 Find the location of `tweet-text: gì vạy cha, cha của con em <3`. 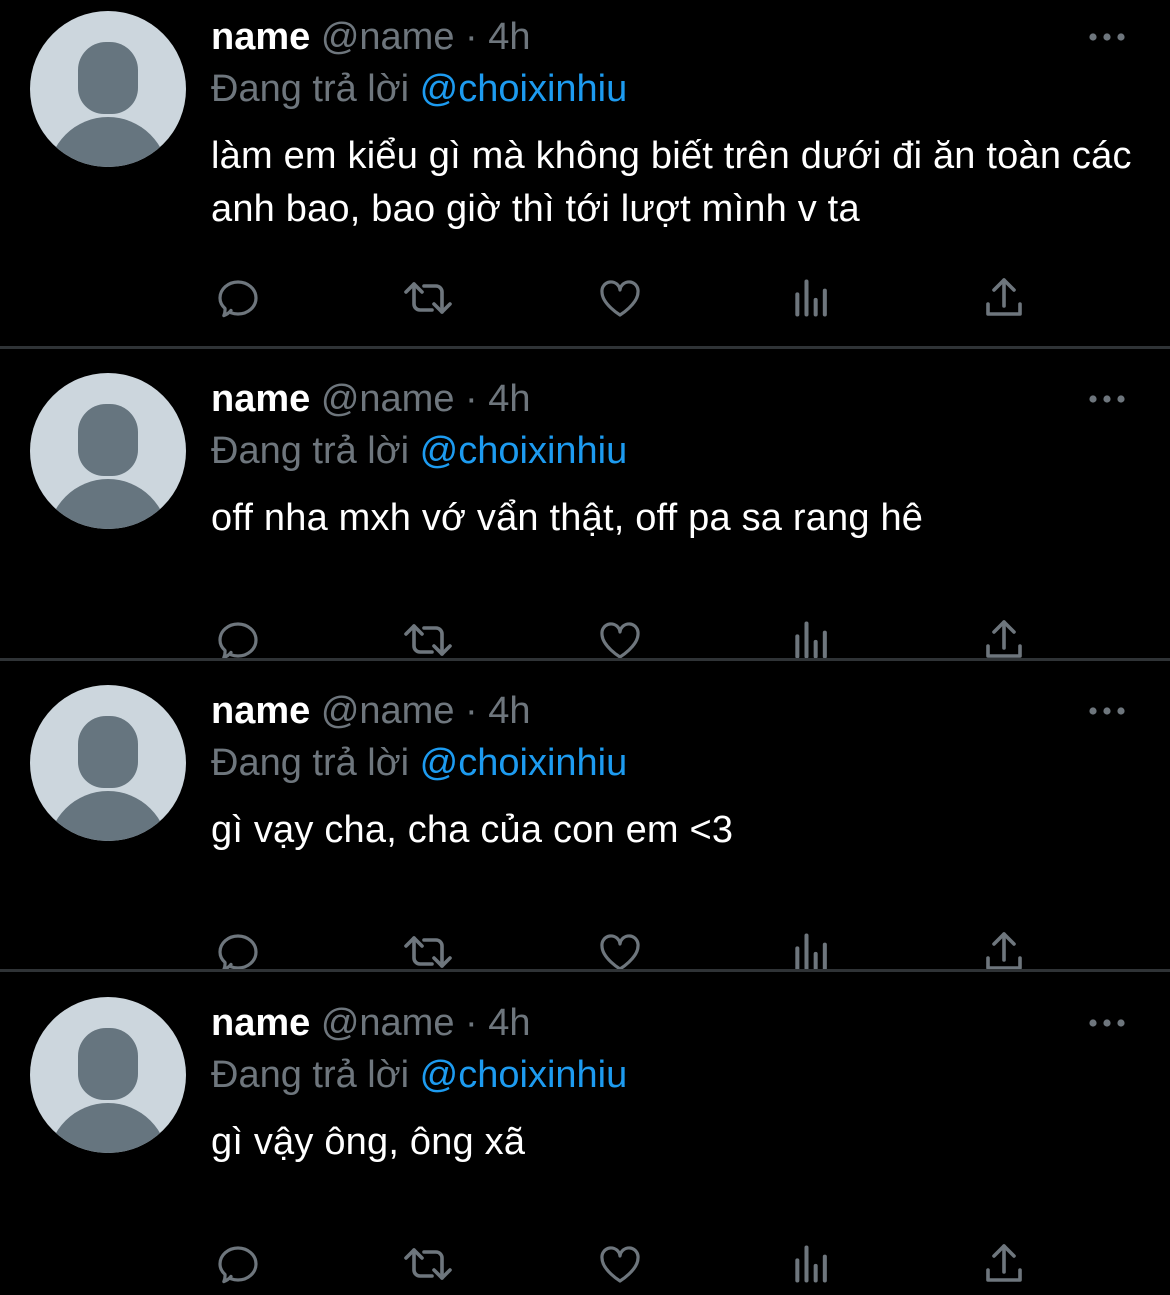

tweet-text: gì vạy cha, cha của con em <3 is located at coordinates (472, 830).